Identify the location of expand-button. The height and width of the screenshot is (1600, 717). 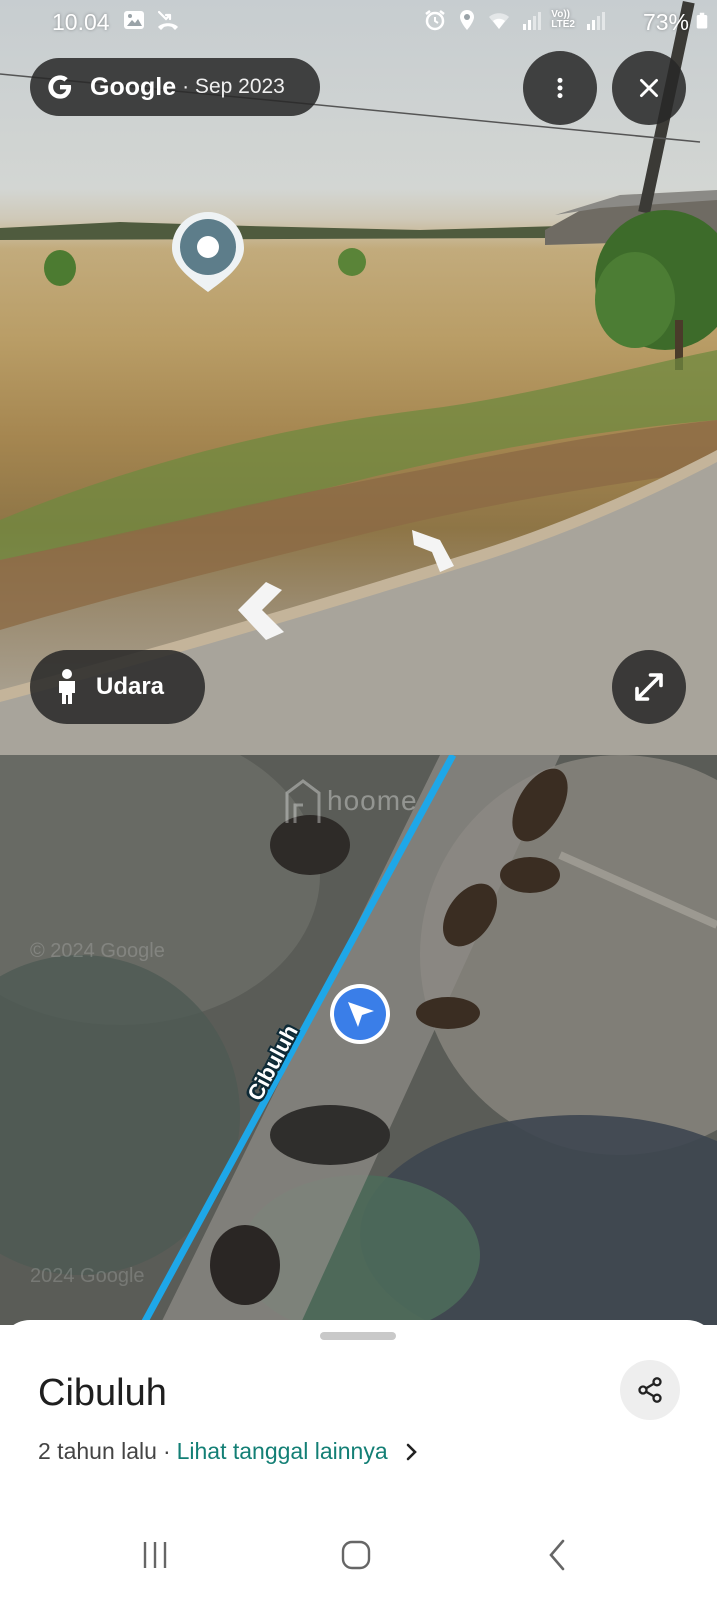
(649, 687).